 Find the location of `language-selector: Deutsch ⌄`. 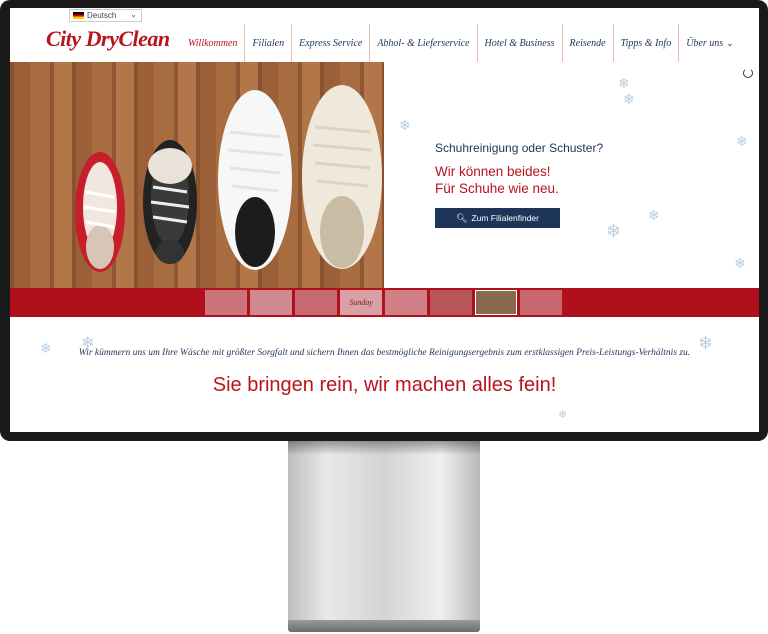

language-selector: Deutsch ⌄ is located at coordinates (105, 15).